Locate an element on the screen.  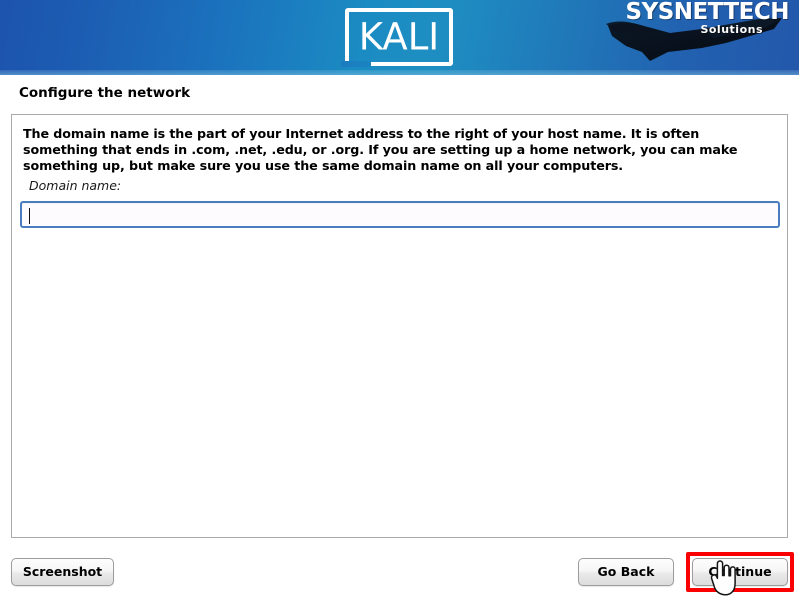
sysnettech-logo: SYSNETTECH Solutions is located at coordinates (698, 35).